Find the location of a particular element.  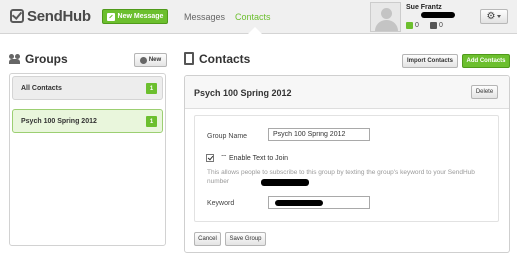

panel-header: Psych 100 Spring 2012 Delete is located at coordinates (347, 92).